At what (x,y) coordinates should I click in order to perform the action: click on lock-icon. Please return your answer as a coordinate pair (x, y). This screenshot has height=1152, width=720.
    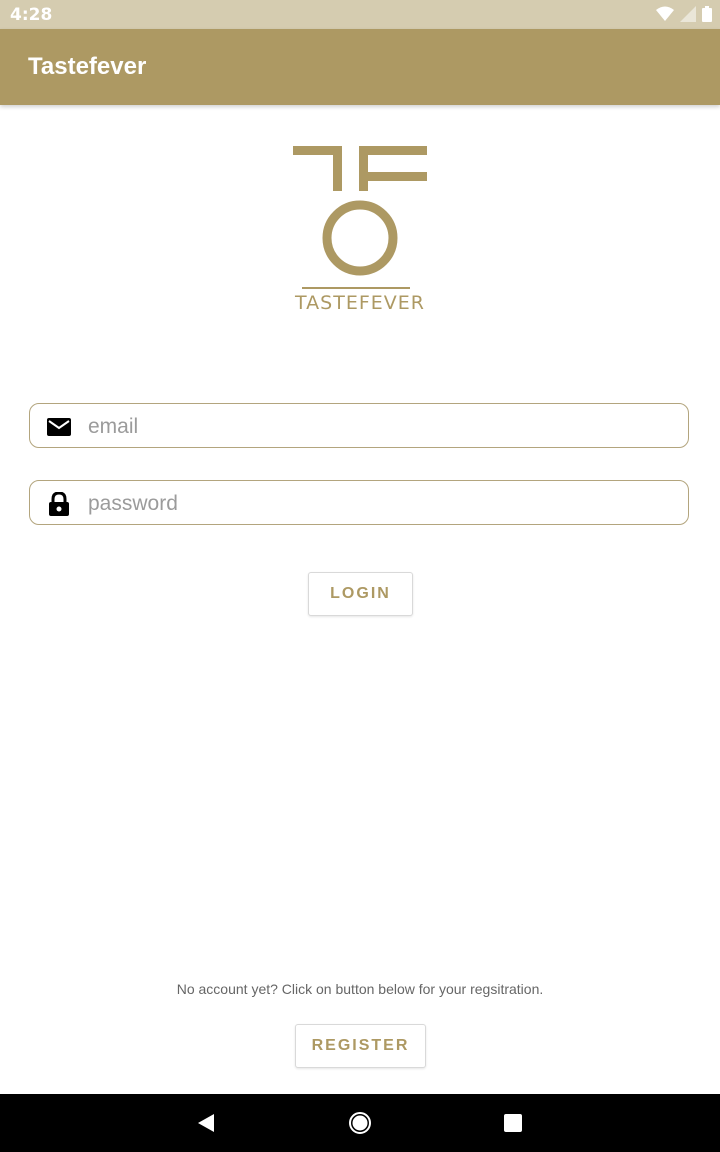
    Looking at the image, I should click on (59, 504).